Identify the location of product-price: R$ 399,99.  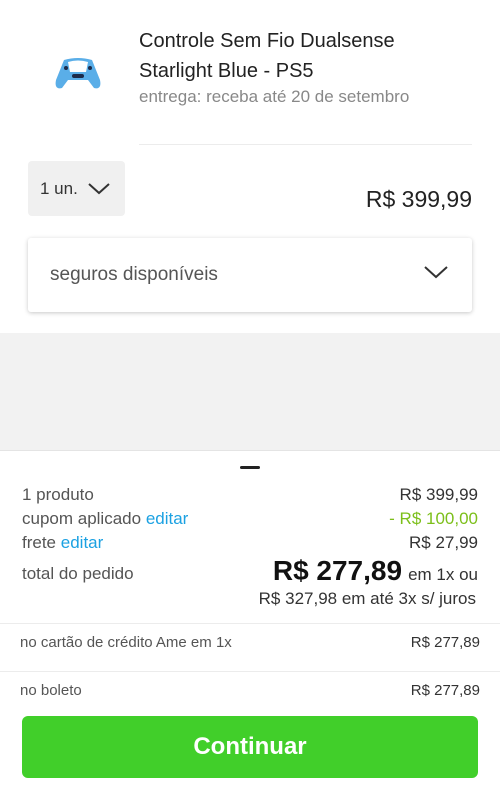
(418, 199).